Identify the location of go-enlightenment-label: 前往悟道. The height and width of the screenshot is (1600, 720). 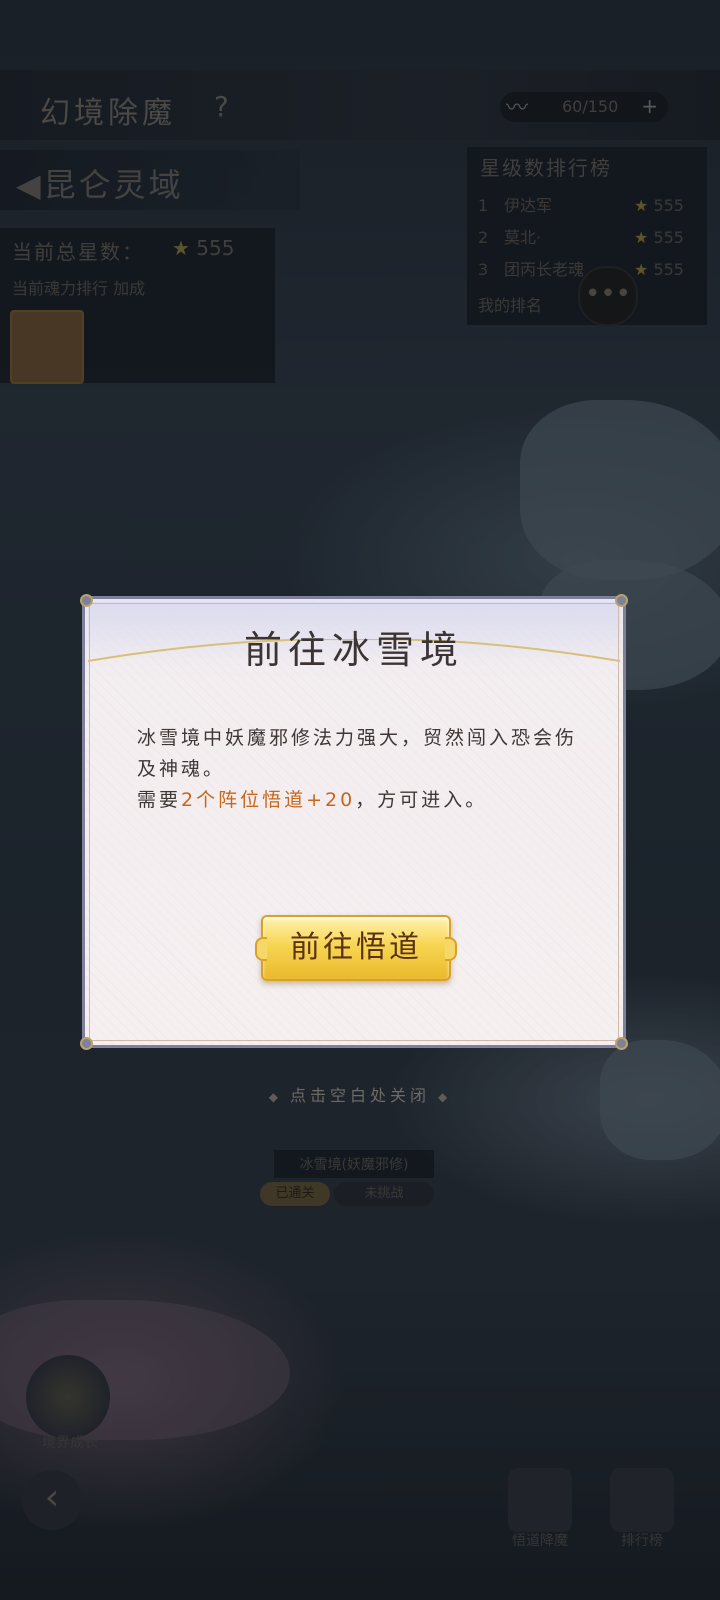
(356, 947).